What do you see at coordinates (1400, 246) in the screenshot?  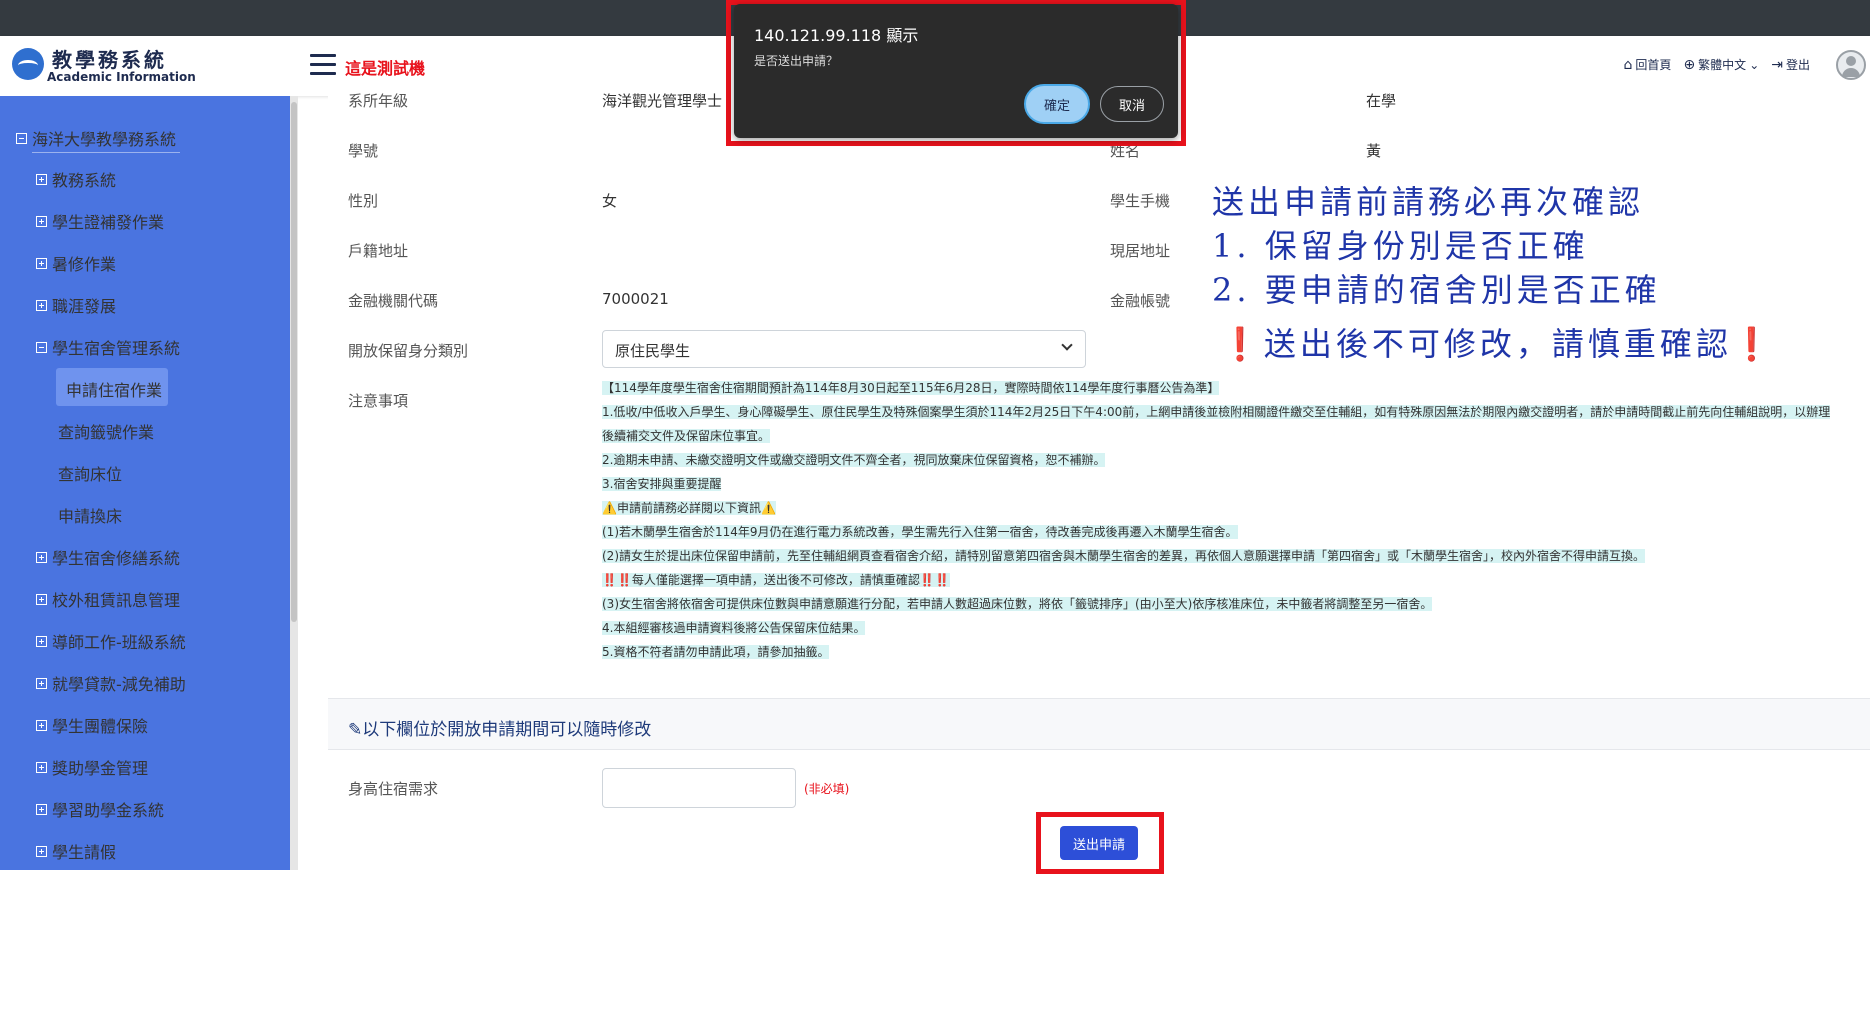 I see `annotation-line: 1. 保留身份別是否正確` at bounding box center [1400, 246].